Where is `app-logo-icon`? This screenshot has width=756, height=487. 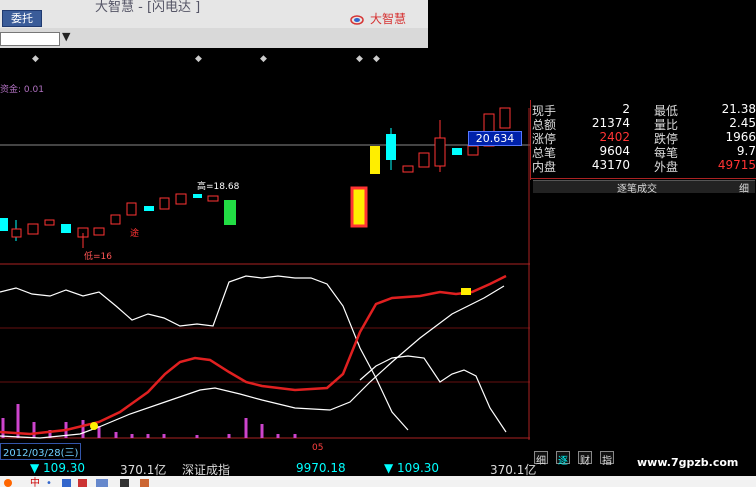
app-logo-icon is located at coordinates (357, 18).